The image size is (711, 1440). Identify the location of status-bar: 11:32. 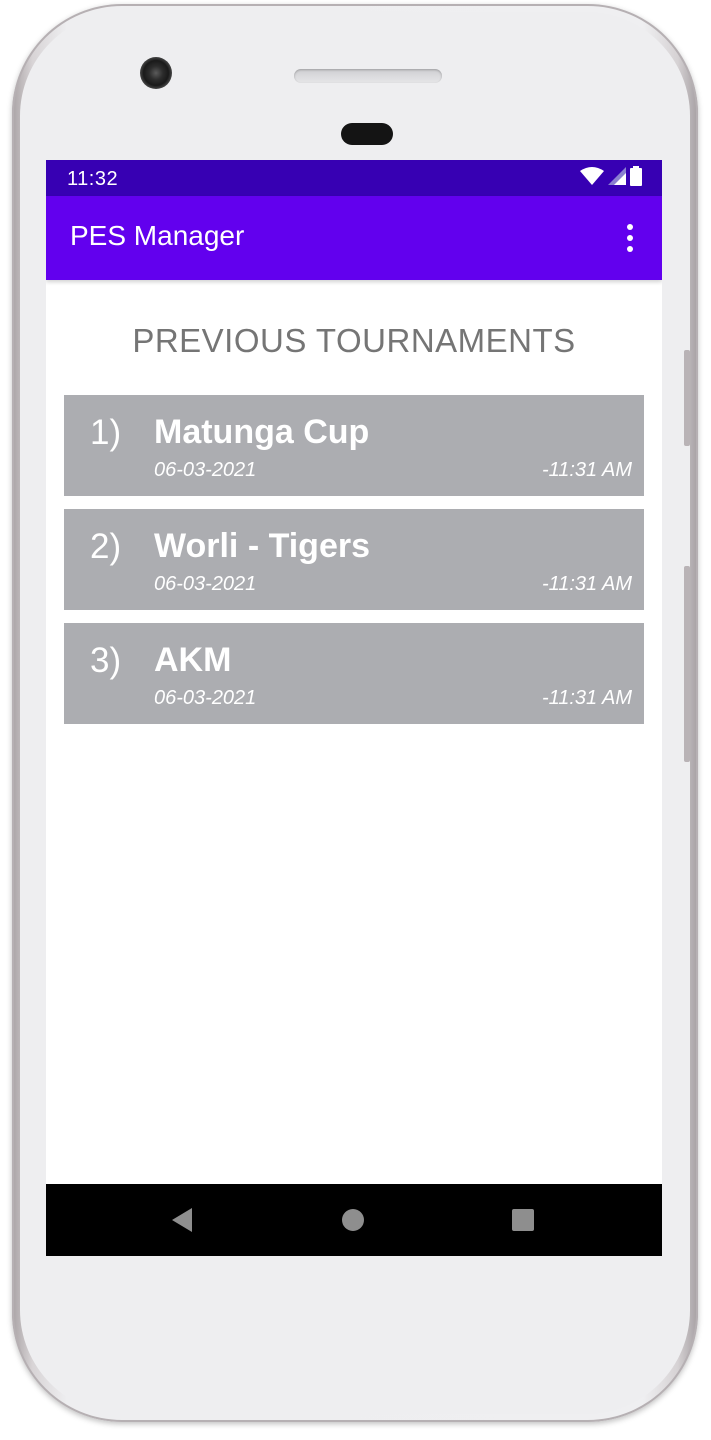
(354, 178).